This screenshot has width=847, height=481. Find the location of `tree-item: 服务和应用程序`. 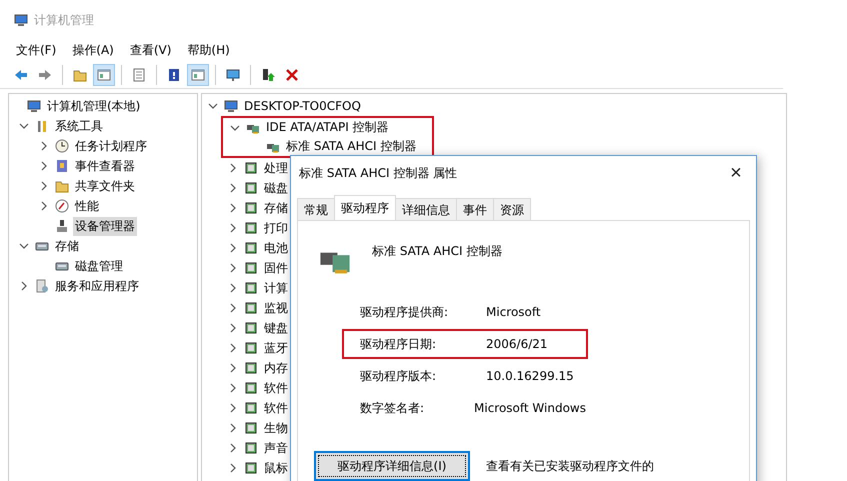

tree-item: 服务和应用程序 is located at coordinates (97, 286).